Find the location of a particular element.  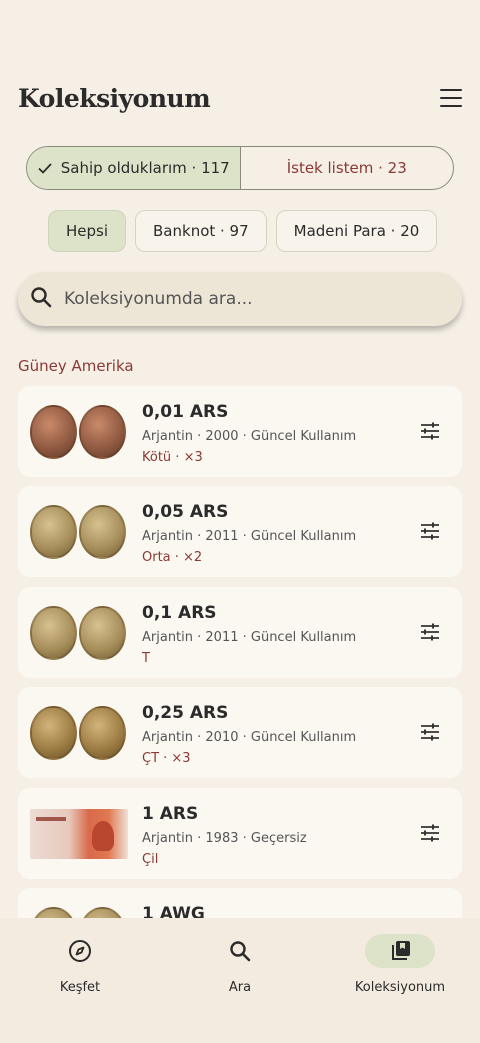

nav-collection-label: Koleksiyonum is located at coordinates (400, 987).